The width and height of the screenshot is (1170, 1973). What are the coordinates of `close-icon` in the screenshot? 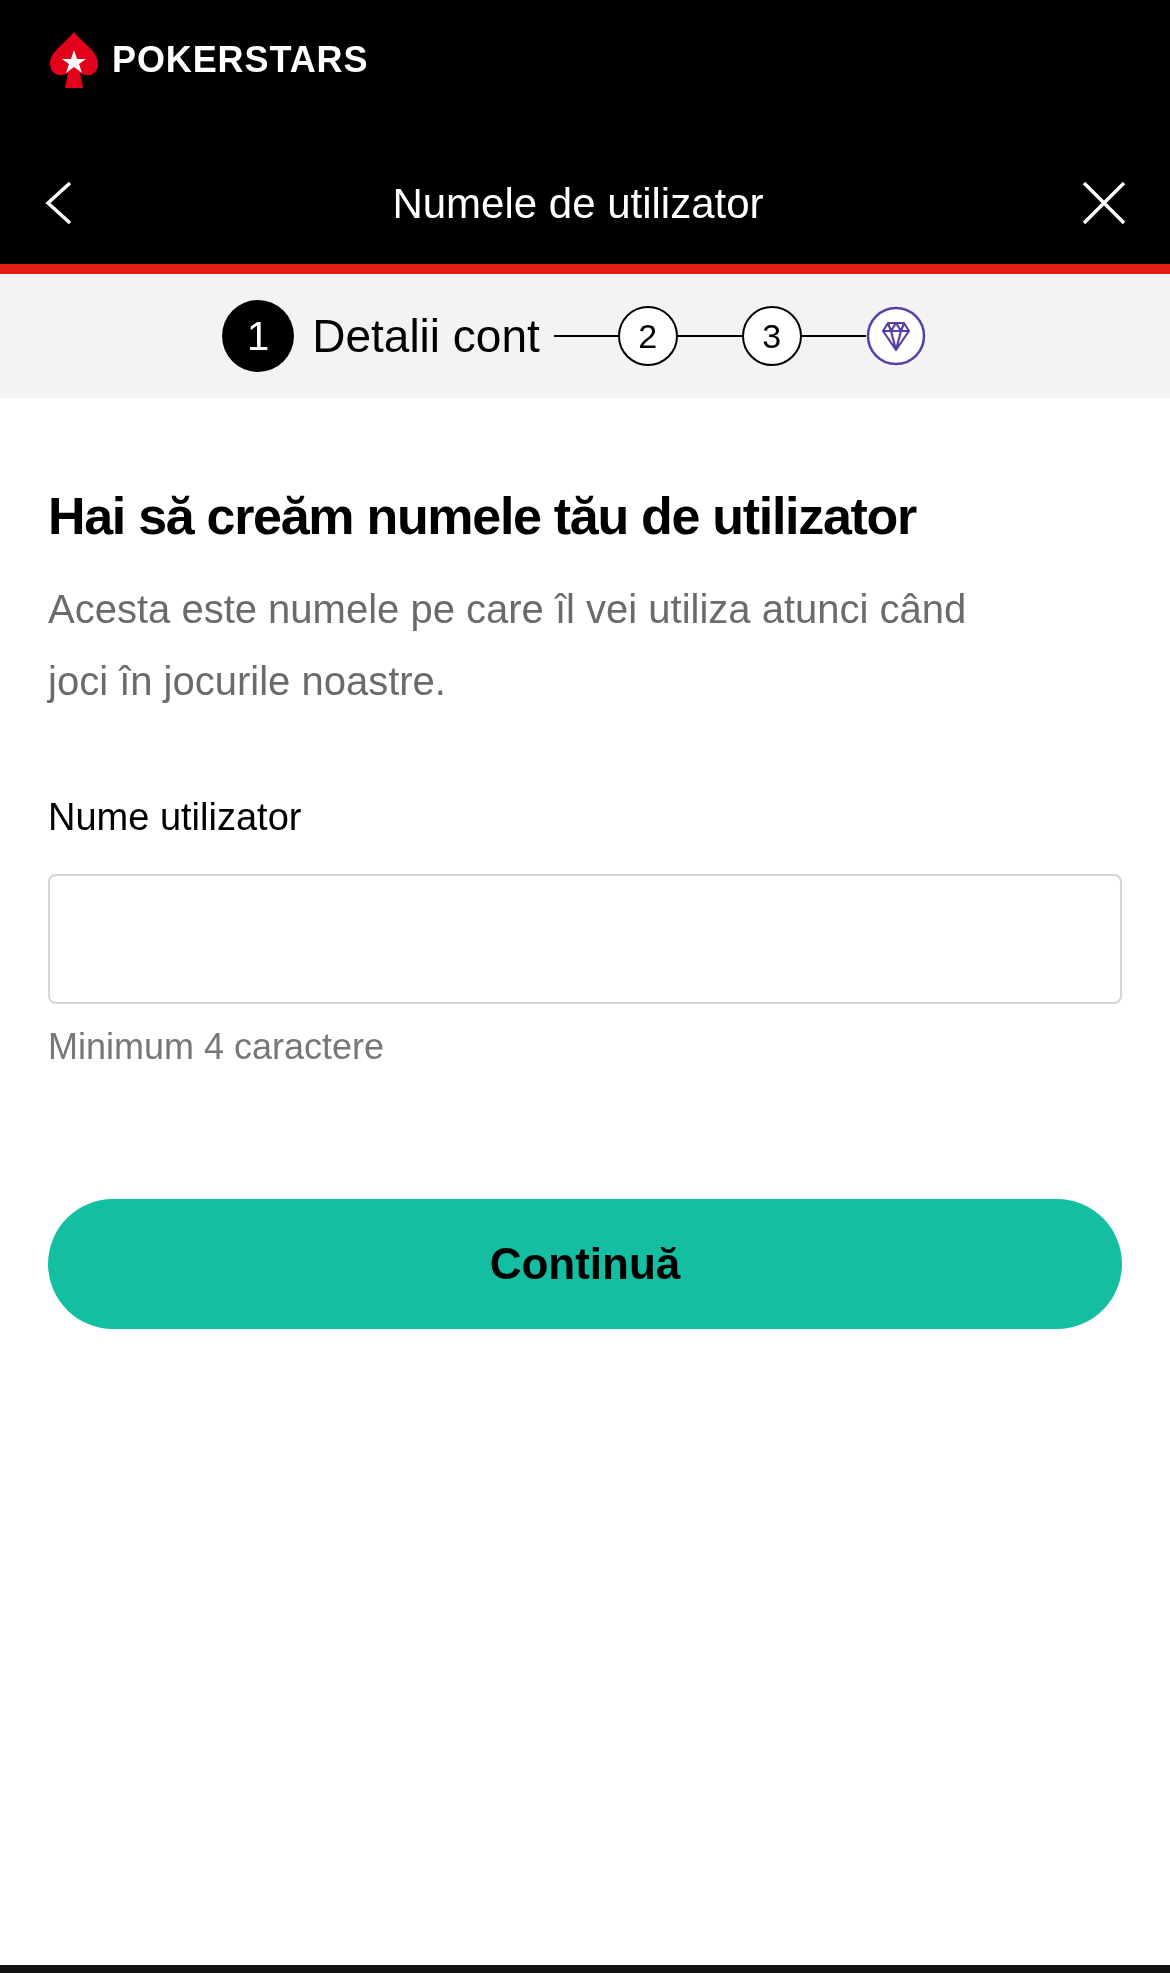 It's located at (1104, 203).